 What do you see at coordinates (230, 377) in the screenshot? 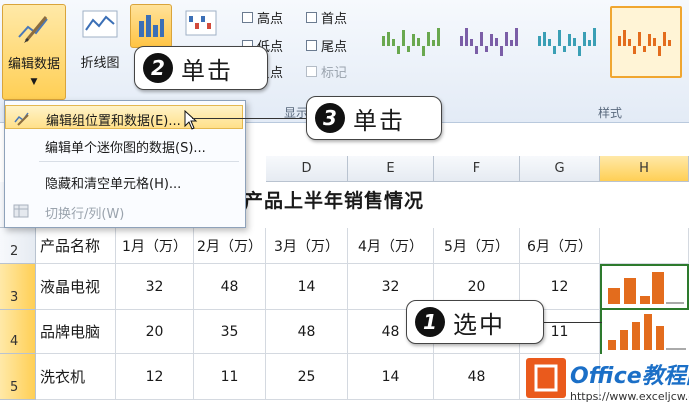
I see `table-cell: 11` at bounding box center [230, 377].